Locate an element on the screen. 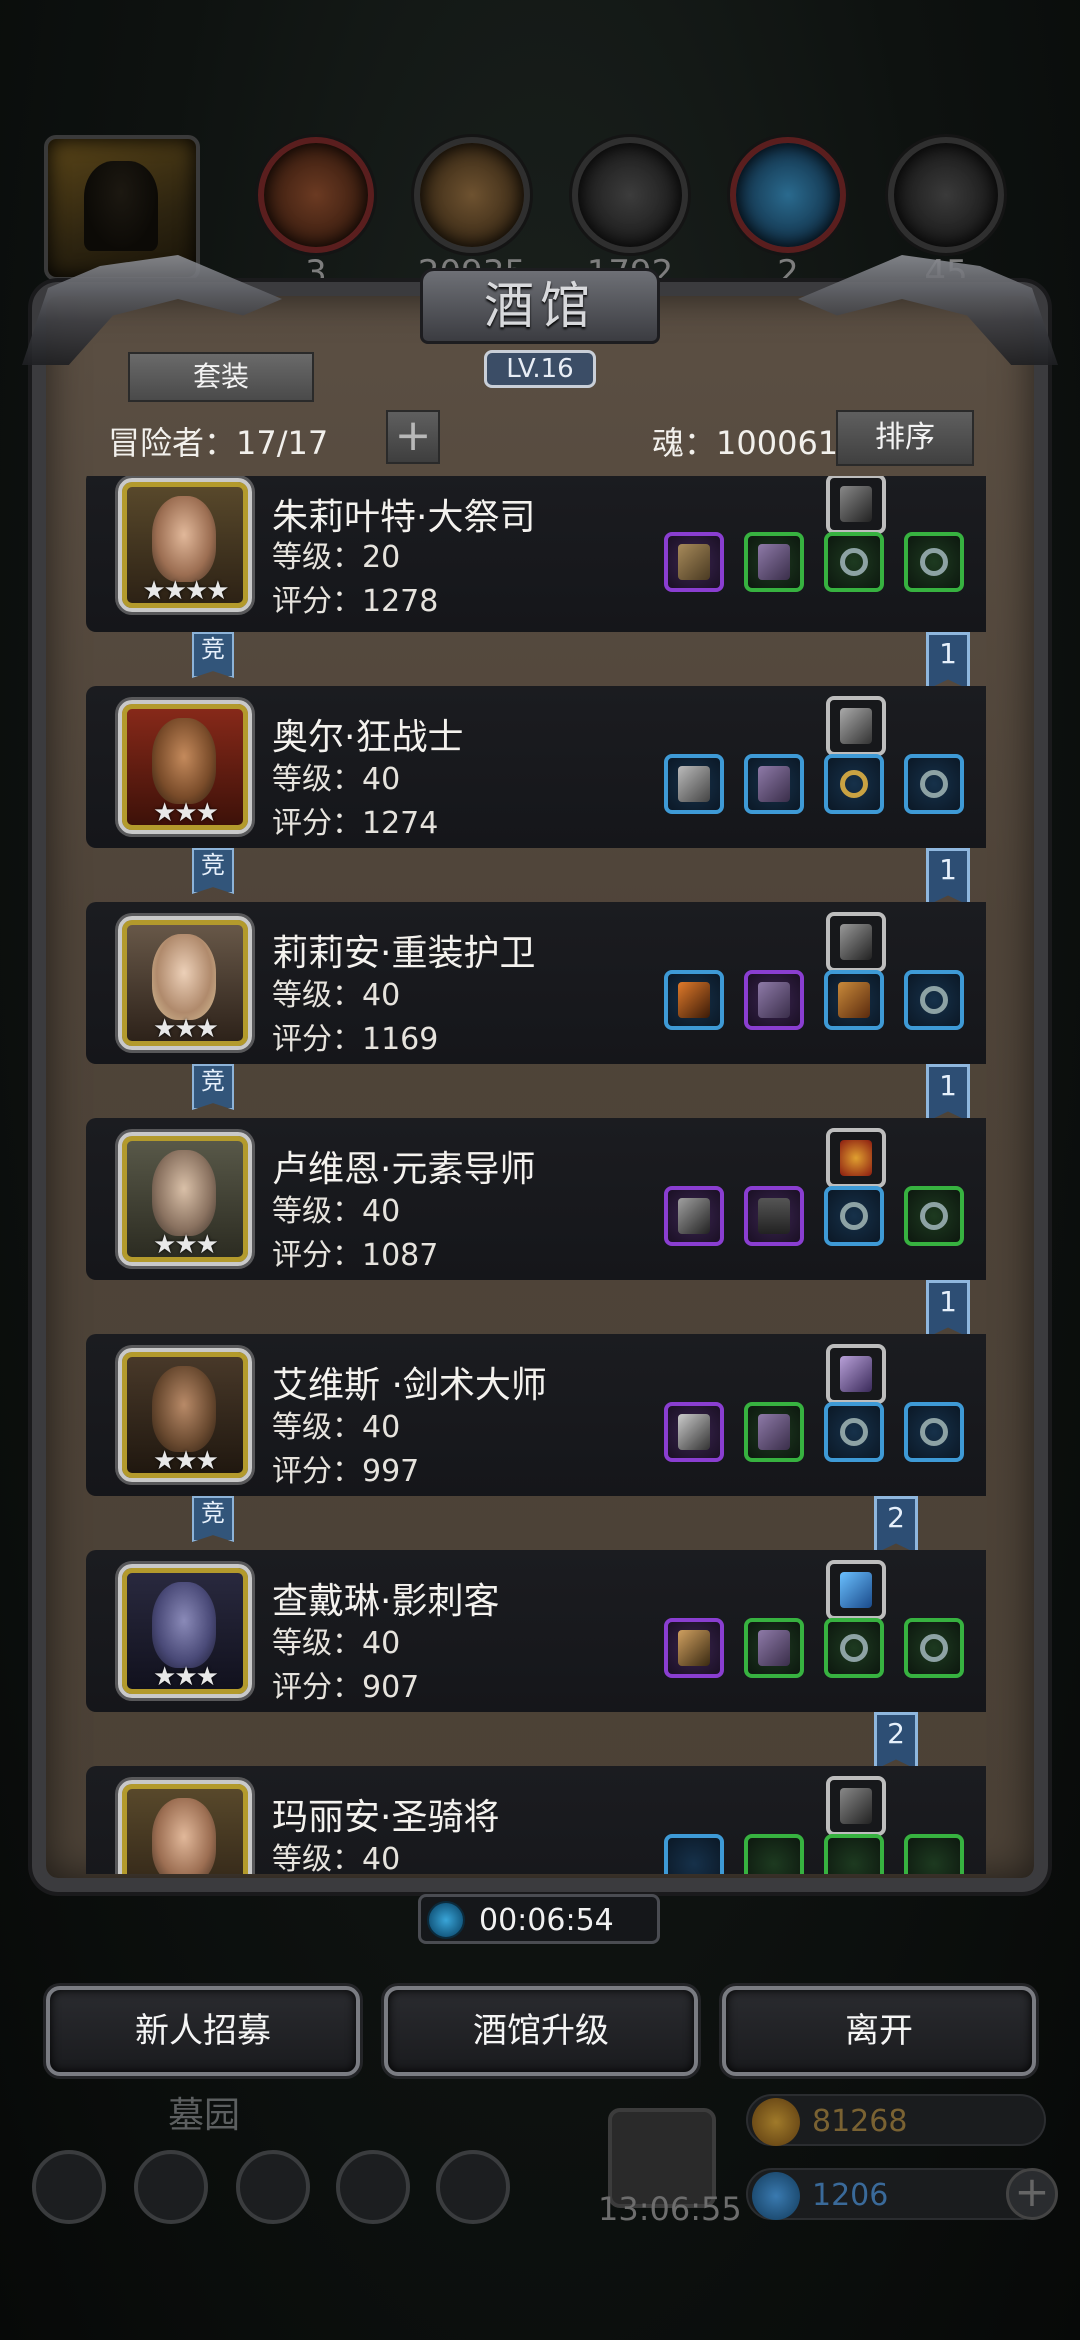 Image resolution: width=1080 pixels, height=2340 pixels. map-icon is located at coordinates (273, 2187).